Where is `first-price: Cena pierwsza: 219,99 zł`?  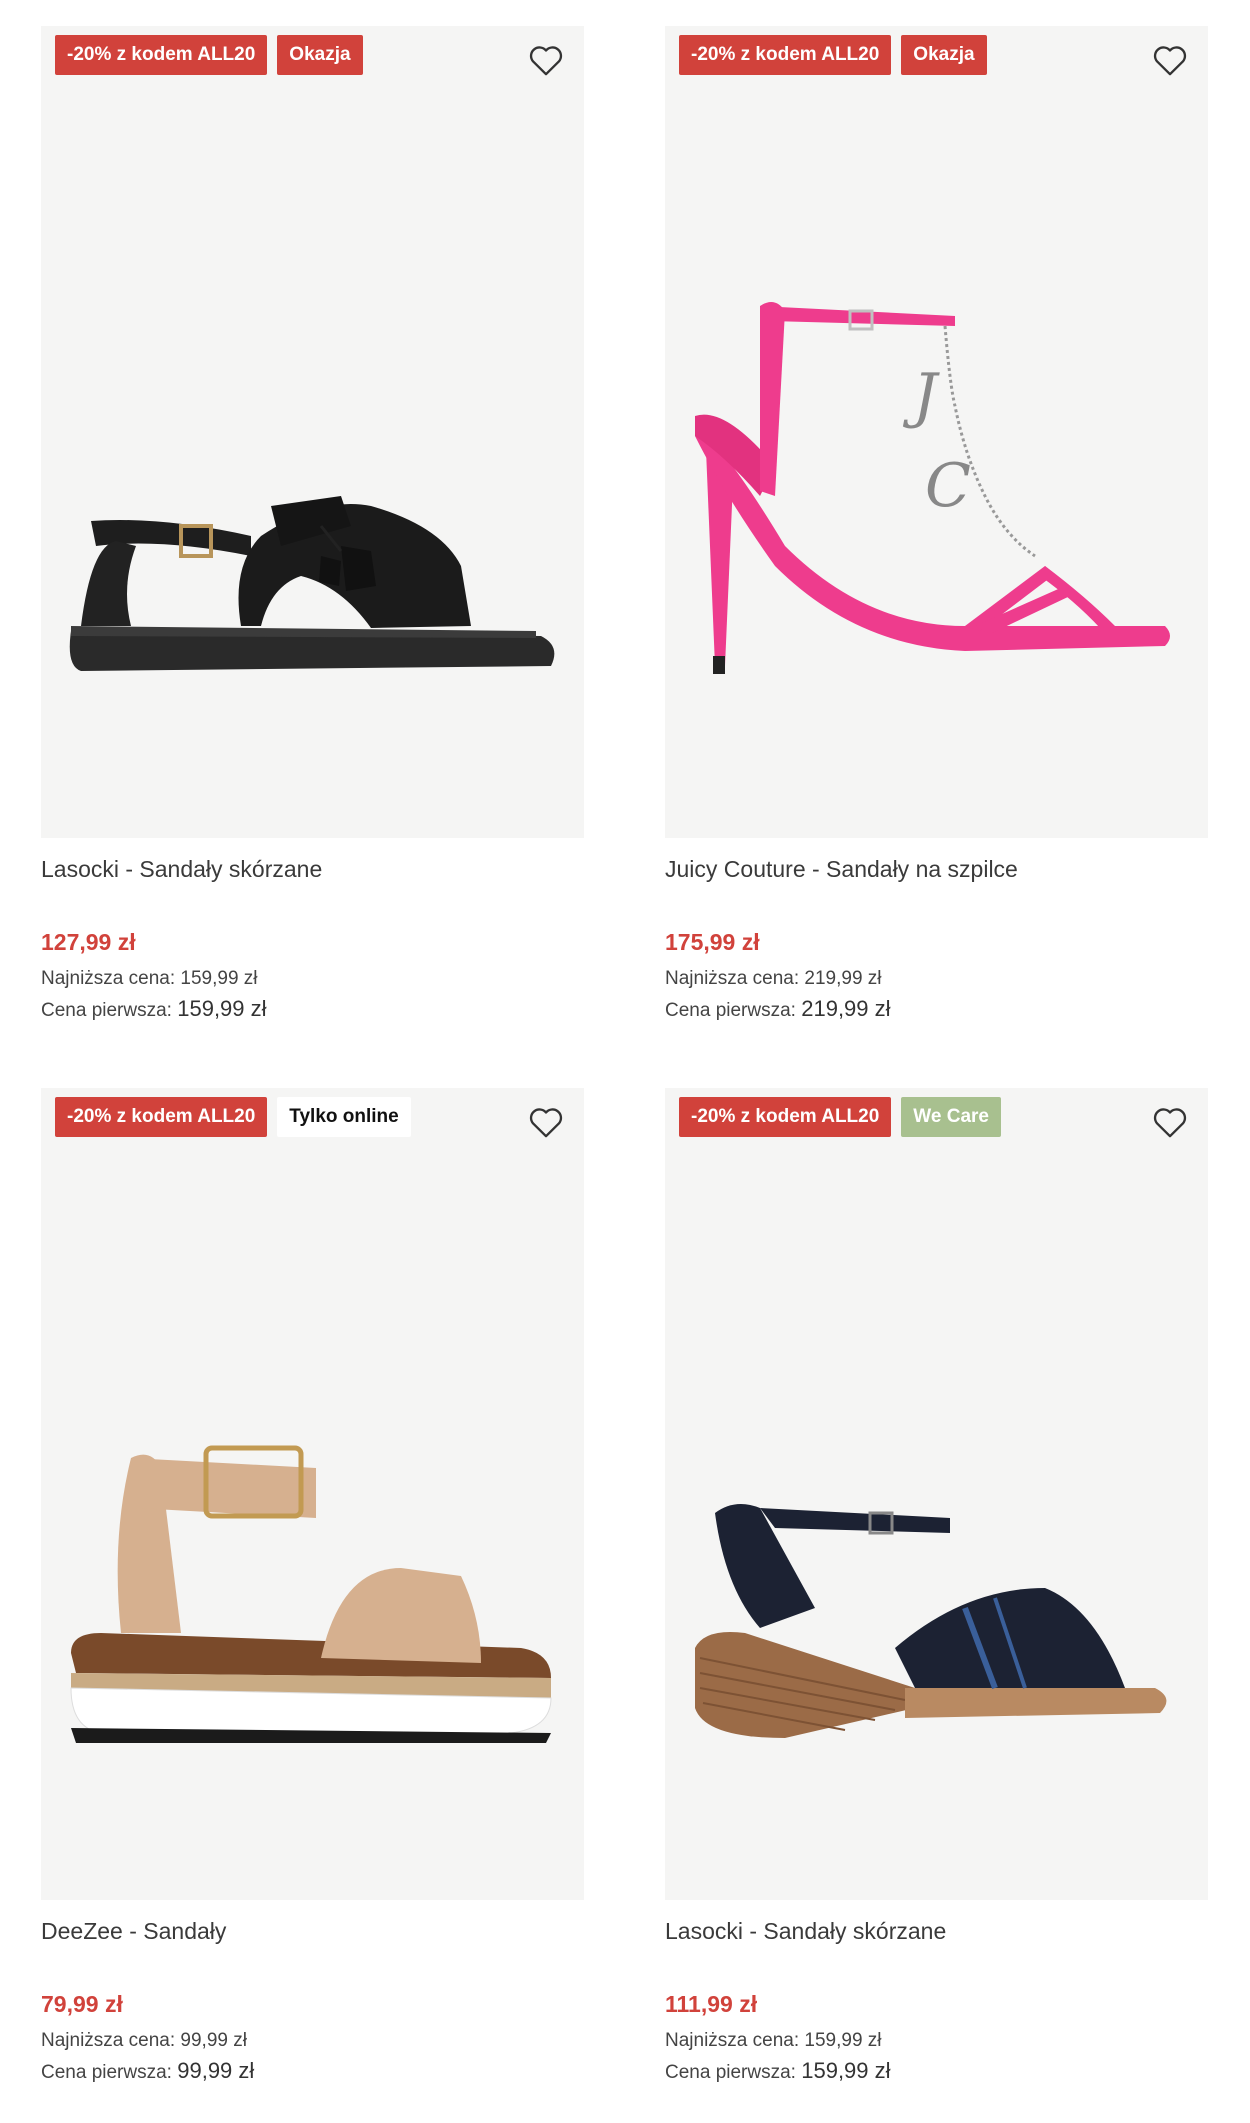 first-price: Cena pierwsza: 219,99 zł is located at coordinates (778, 1009).